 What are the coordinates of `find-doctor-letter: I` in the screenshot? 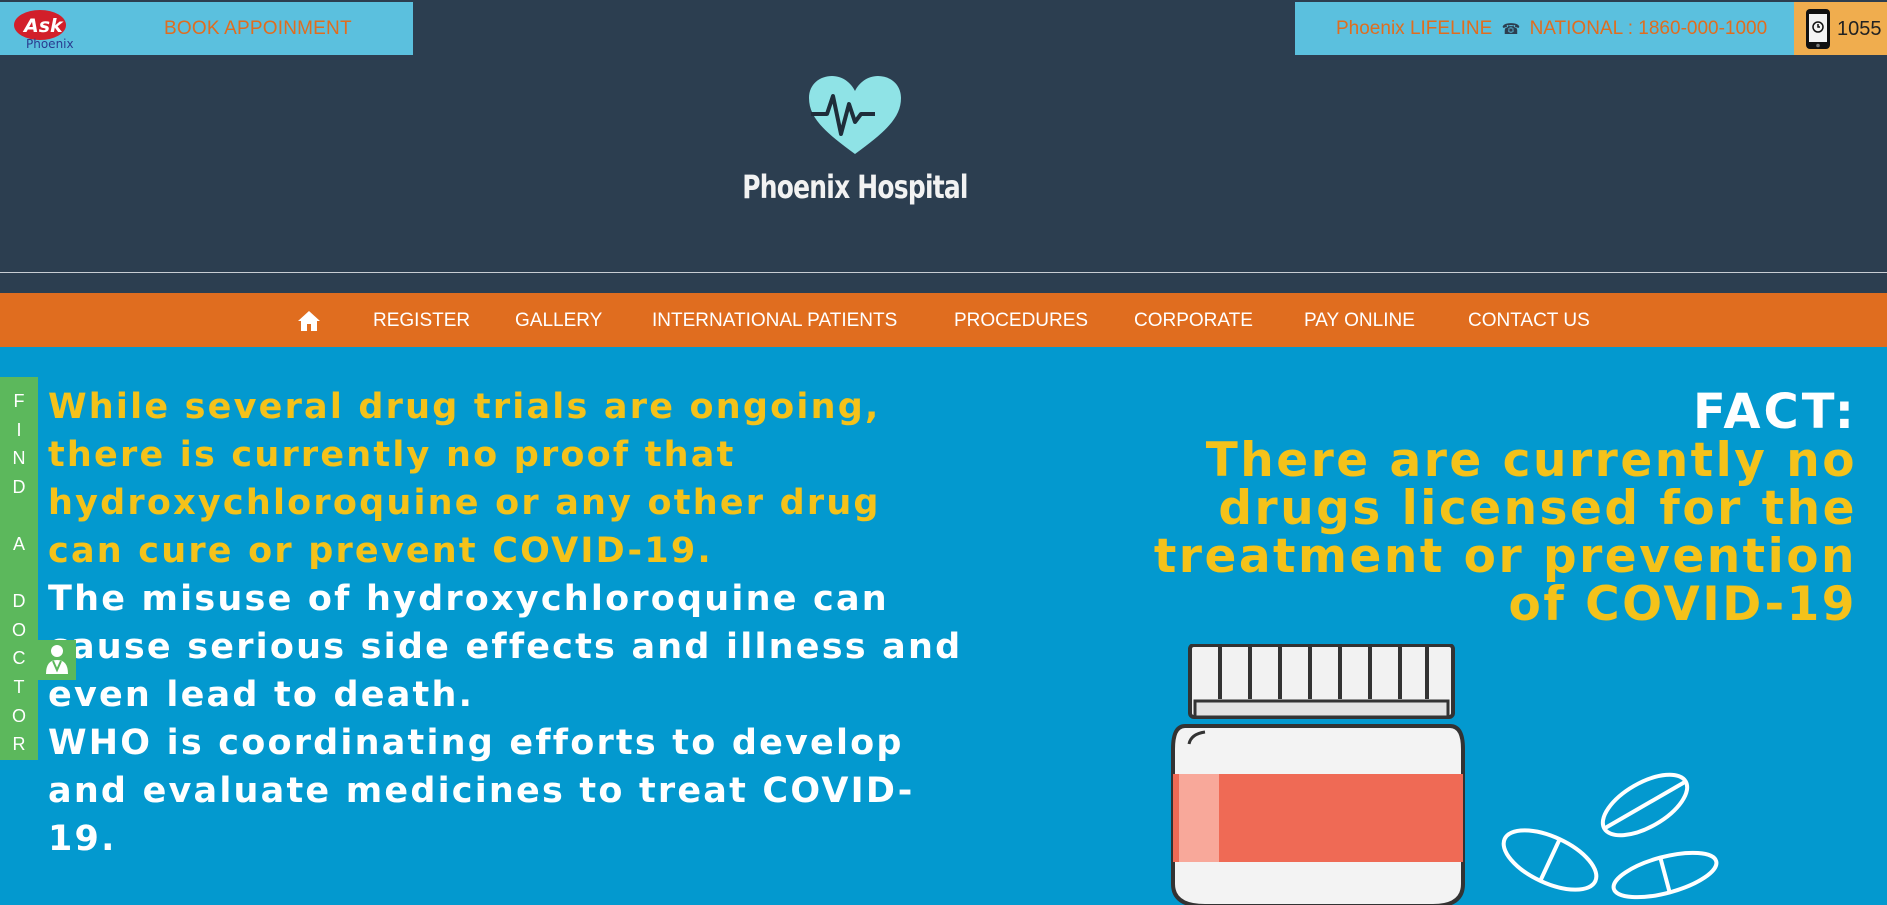 It's located at (19, 429).